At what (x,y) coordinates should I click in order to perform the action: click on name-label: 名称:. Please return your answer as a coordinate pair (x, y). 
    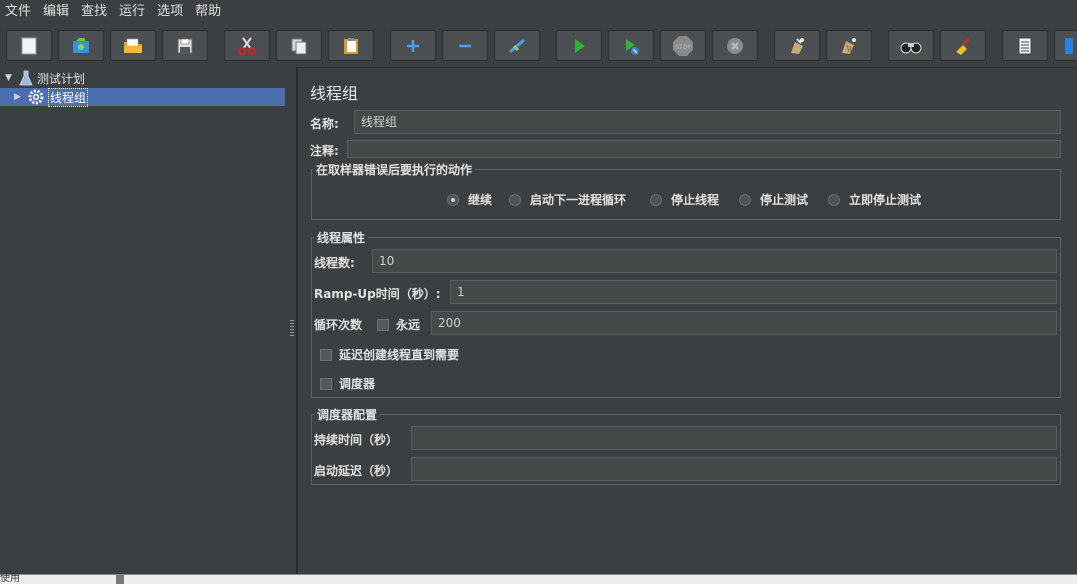
    Looking at the image, I should click on (324, 124).